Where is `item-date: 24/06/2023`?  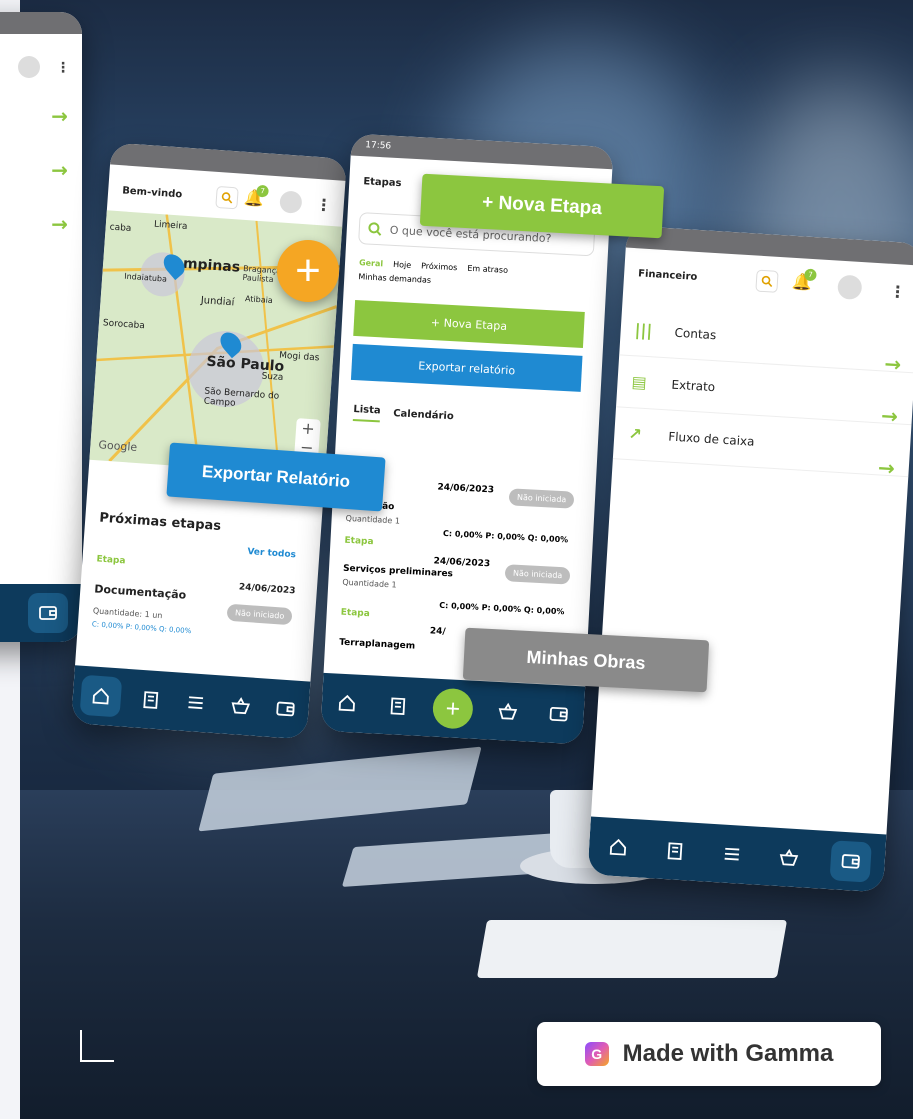
item-date: 24/06/2023 is located at coordinates (267, 589).